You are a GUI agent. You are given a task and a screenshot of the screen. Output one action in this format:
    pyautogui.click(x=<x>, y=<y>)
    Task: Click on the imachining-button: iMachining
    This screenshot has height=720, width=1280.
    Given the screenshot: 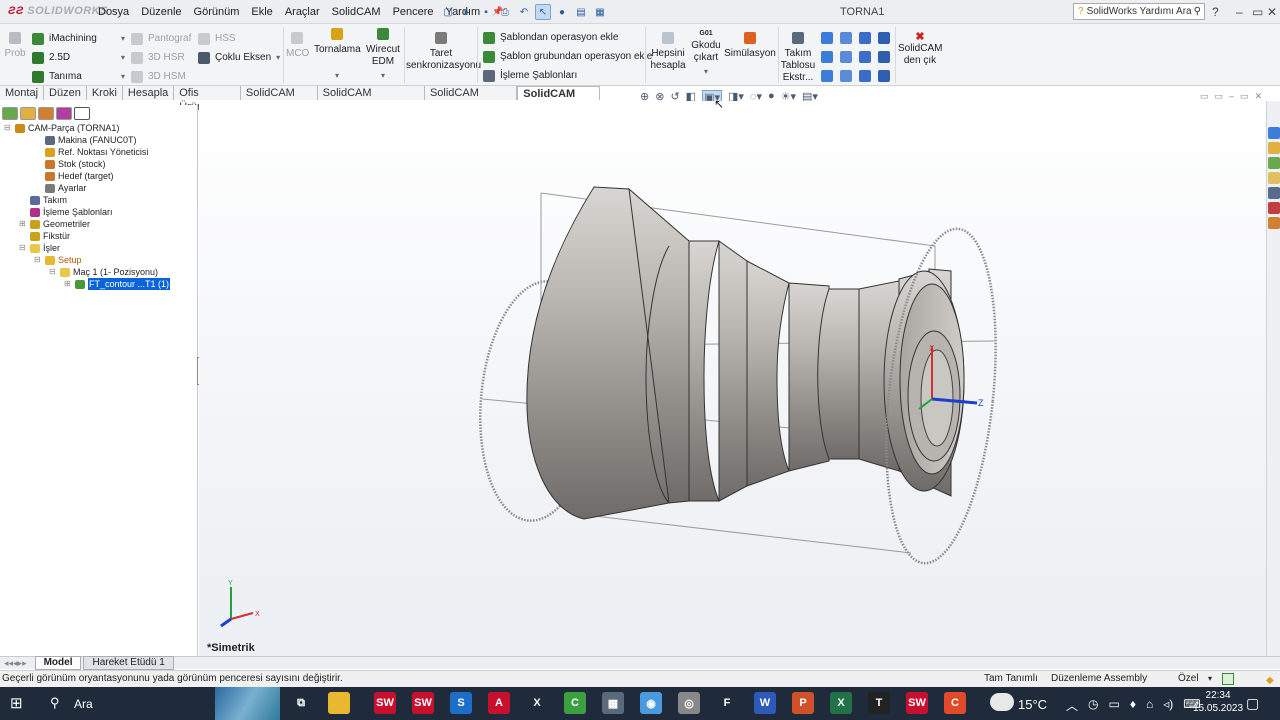 What is the action you would take?
    pyautogui.click(x=64, y=38)
    